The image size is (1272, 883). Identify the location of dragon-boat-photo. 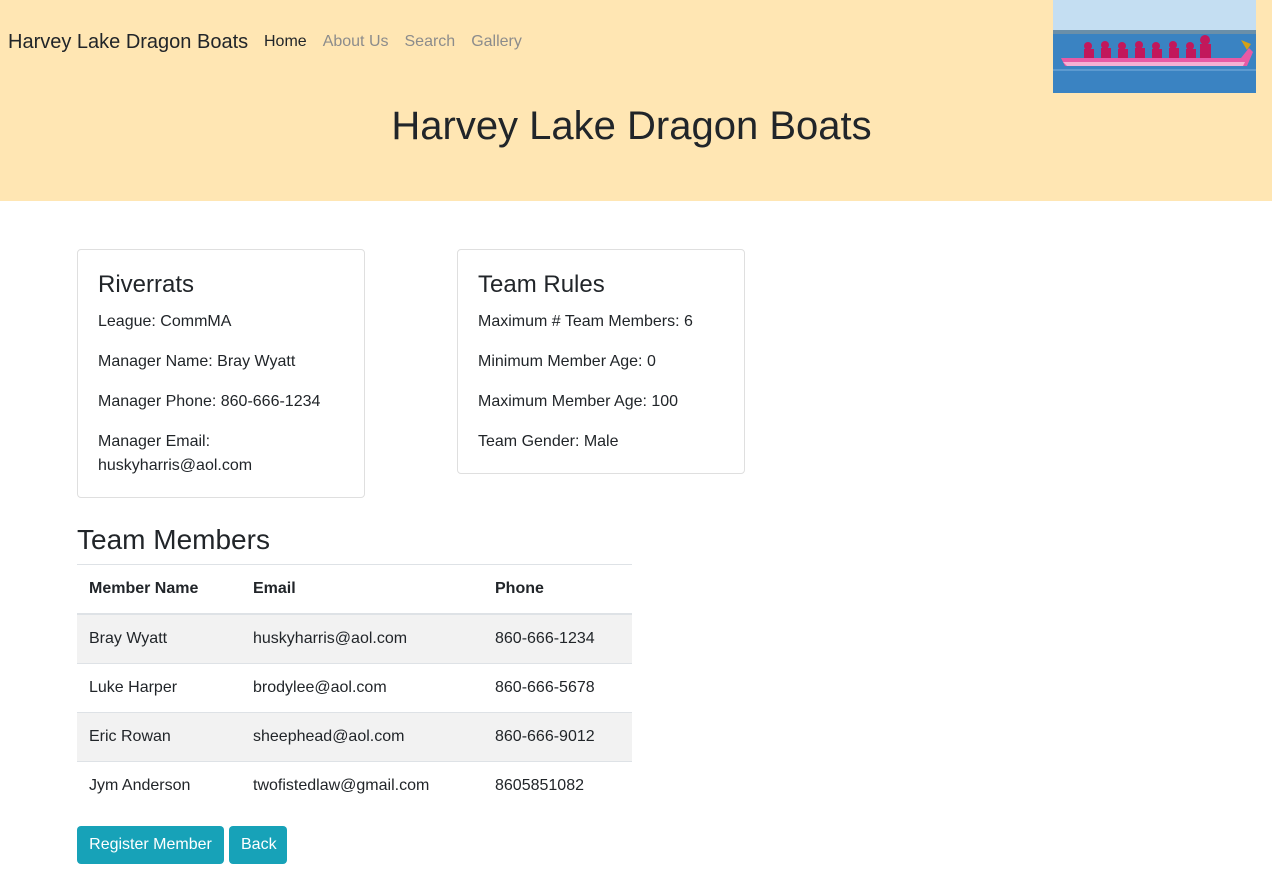
(1154, 46).